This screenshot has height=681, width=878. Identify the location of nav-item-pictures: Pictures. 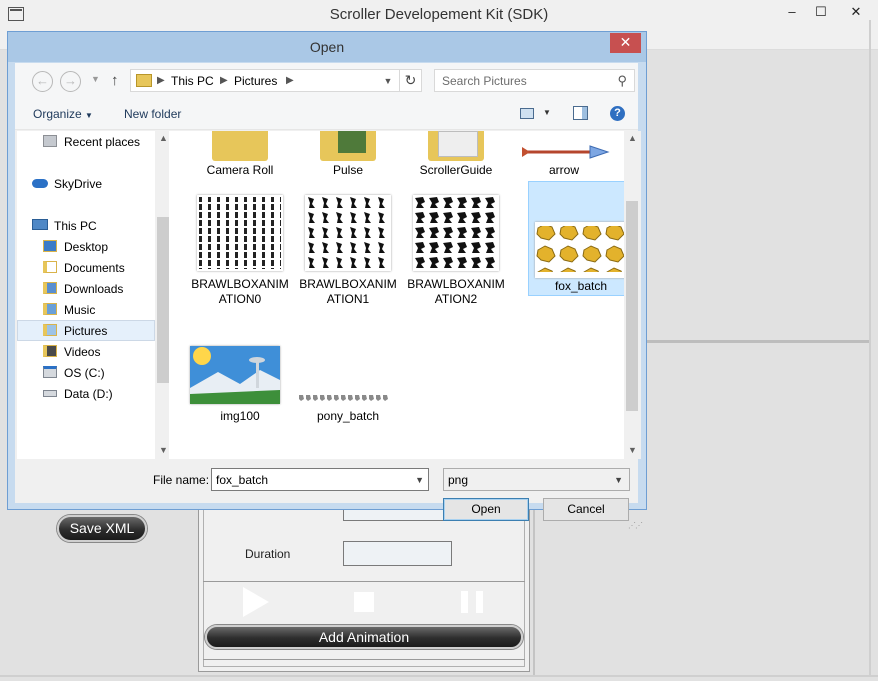
(86, 330).